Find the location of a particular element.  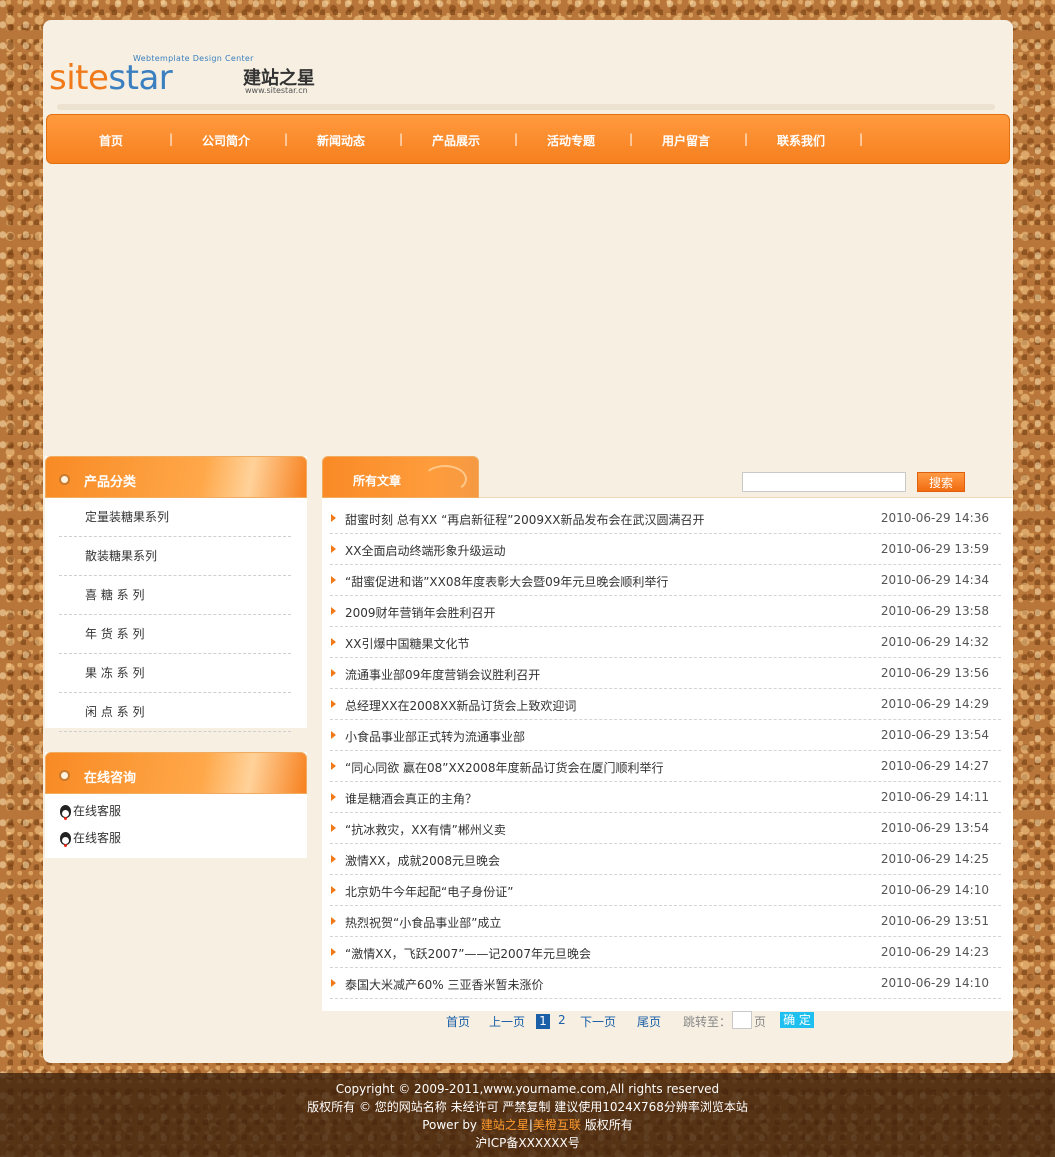

article-title-link: 北京奶牛今年起配“电子身份证” is located at coordinates (429, 891).